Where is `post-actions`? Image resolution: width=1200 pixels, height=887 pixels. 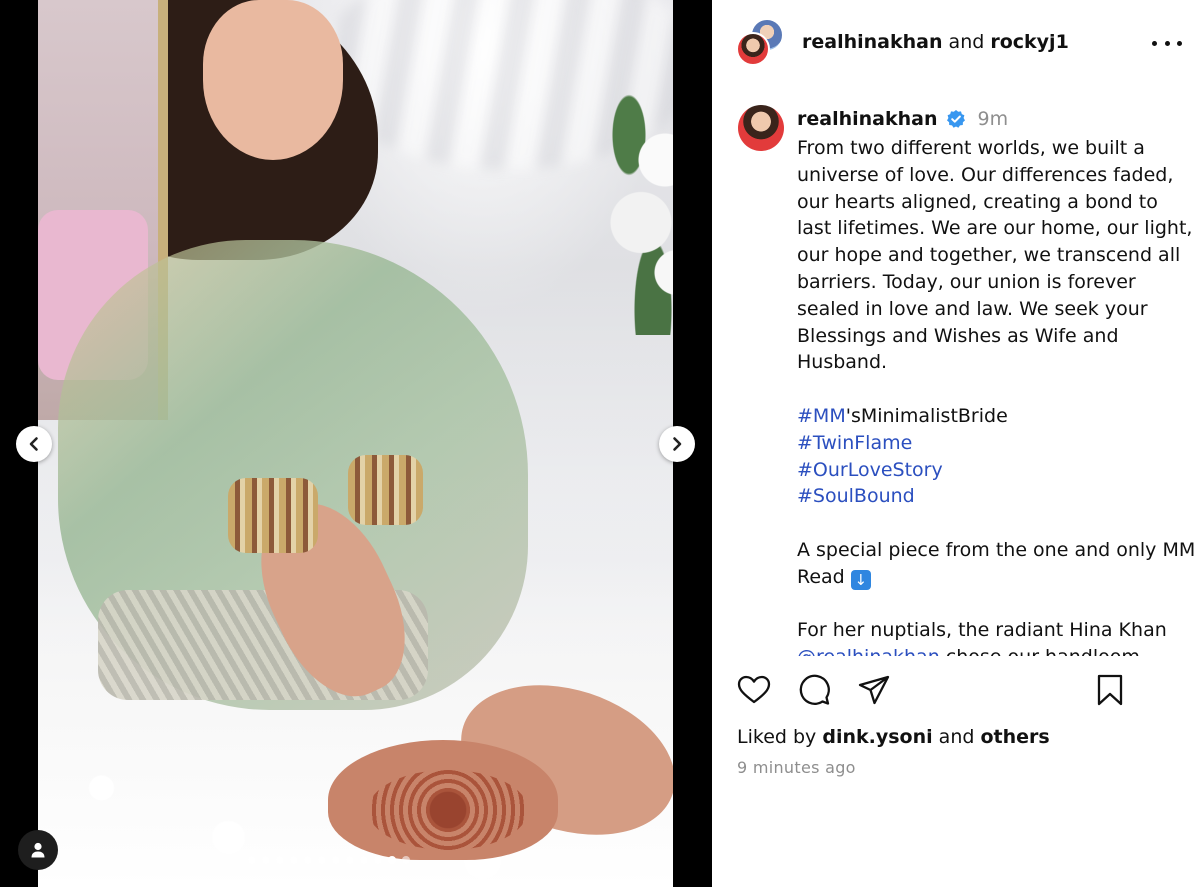
post-actions is located at coordinates (956, 694).